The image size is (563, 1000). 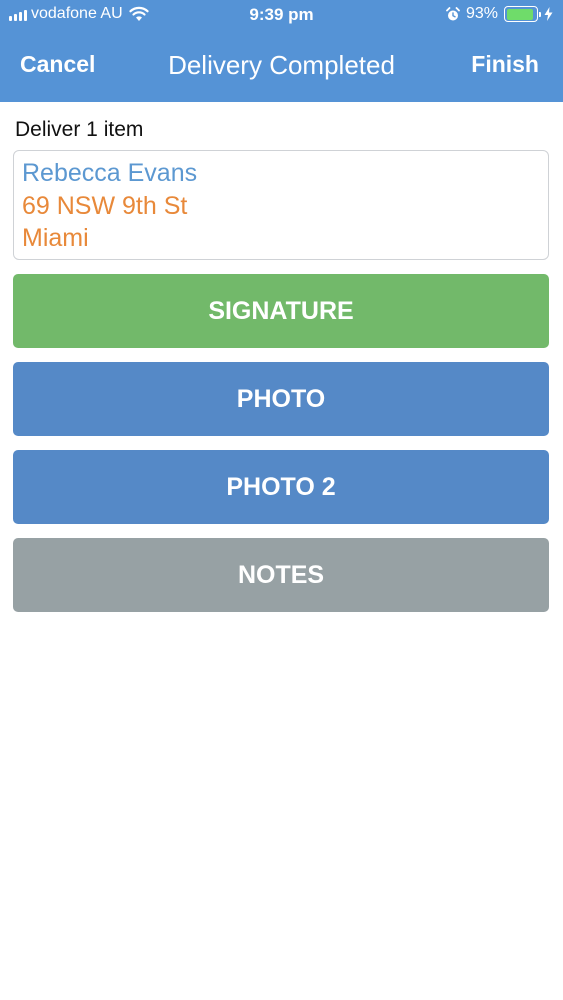 I want to click on battery-icon, so click(x=522, y=14).